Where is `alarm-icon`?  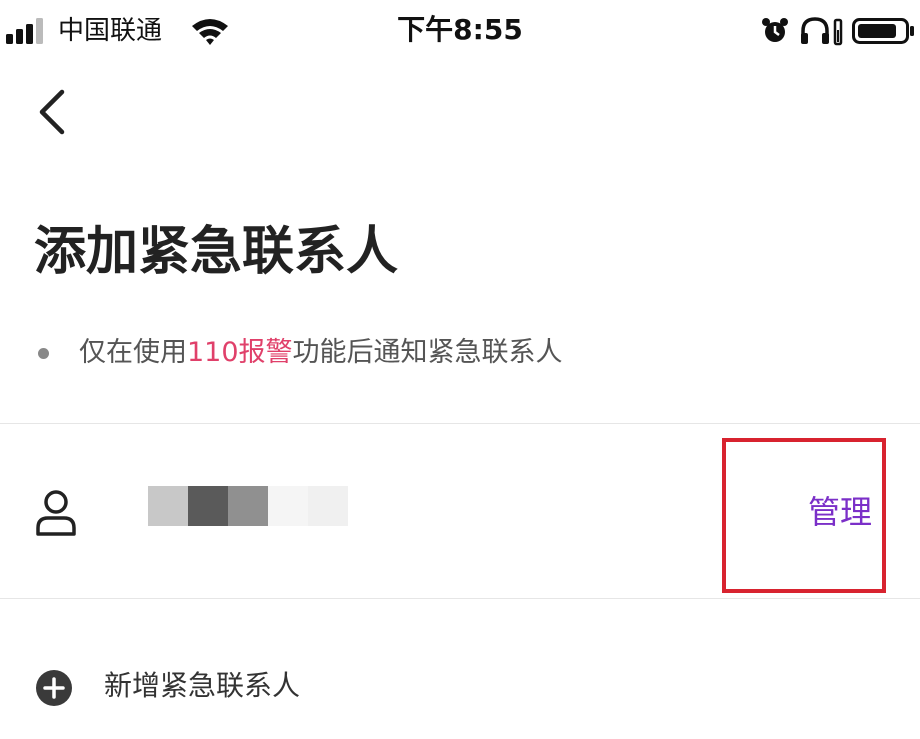
alarm-icon is located at coordinates (775, 30).